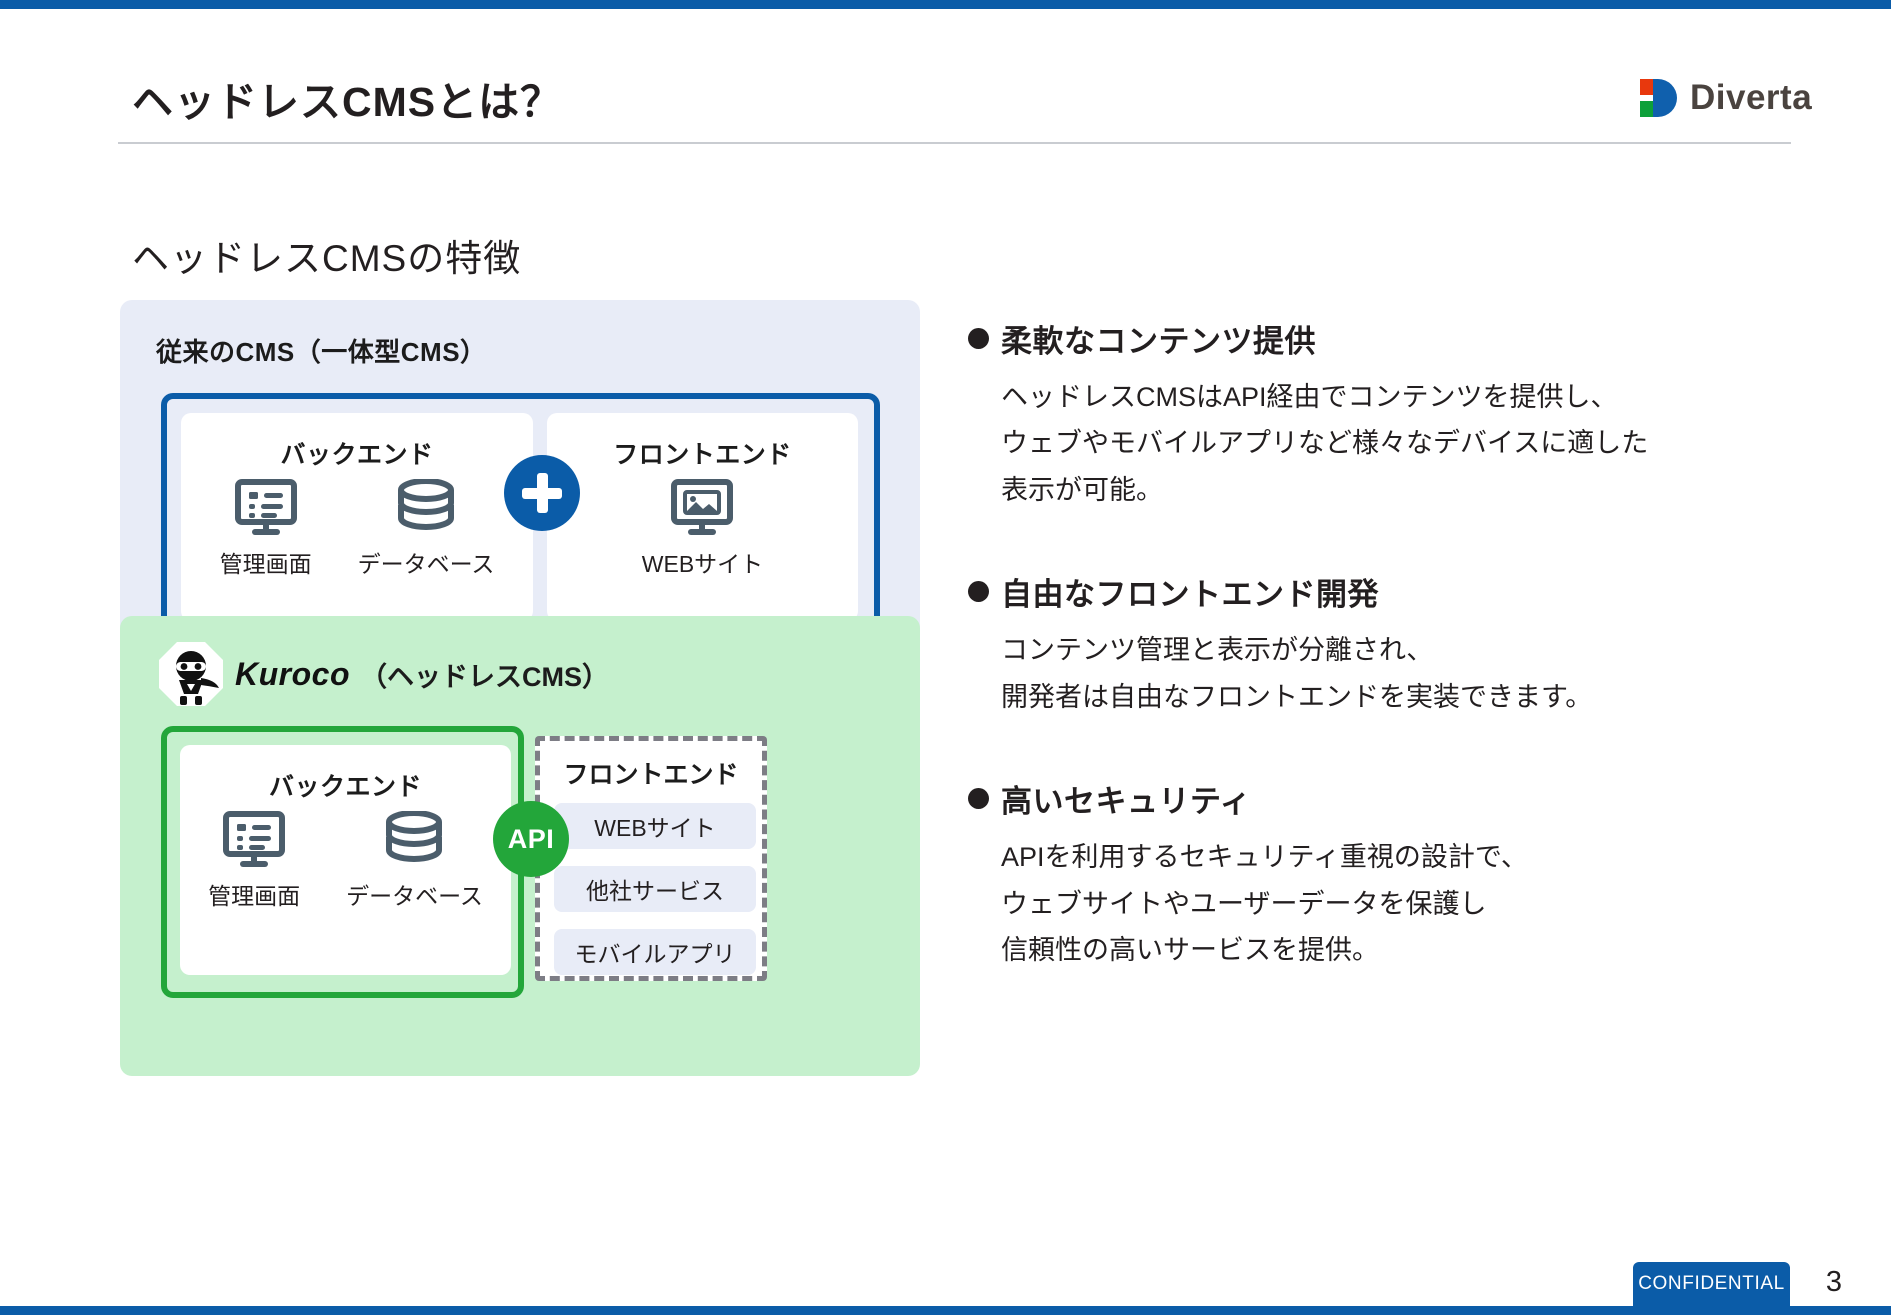 The width and height of the screenshot is (1891, 1315). Describe the element at coordinates (1309, 397) in the screenshot. I see `feature-body-line: ヘッドレスCMSはAPI経由でコンテンツを提供し、` at that location.